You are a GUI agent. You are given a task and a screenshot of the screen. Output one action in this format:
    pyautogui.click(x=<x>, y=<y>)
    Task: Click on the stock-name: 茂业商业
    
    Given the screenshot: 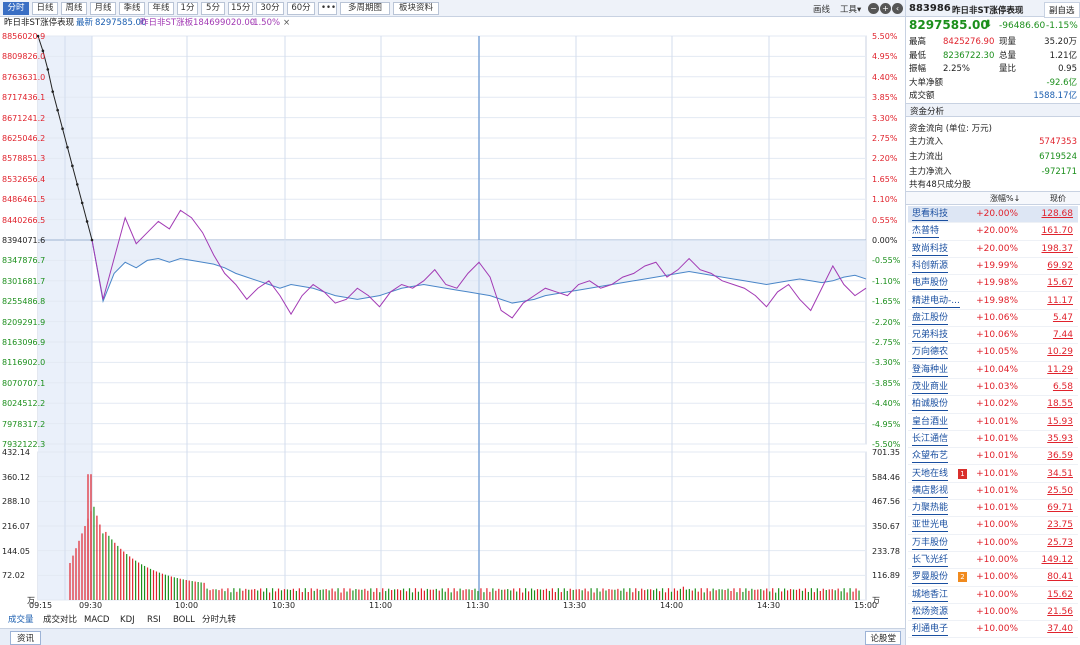 What is the action you would take?
    pyautogui.click(x=930, y=388)
    